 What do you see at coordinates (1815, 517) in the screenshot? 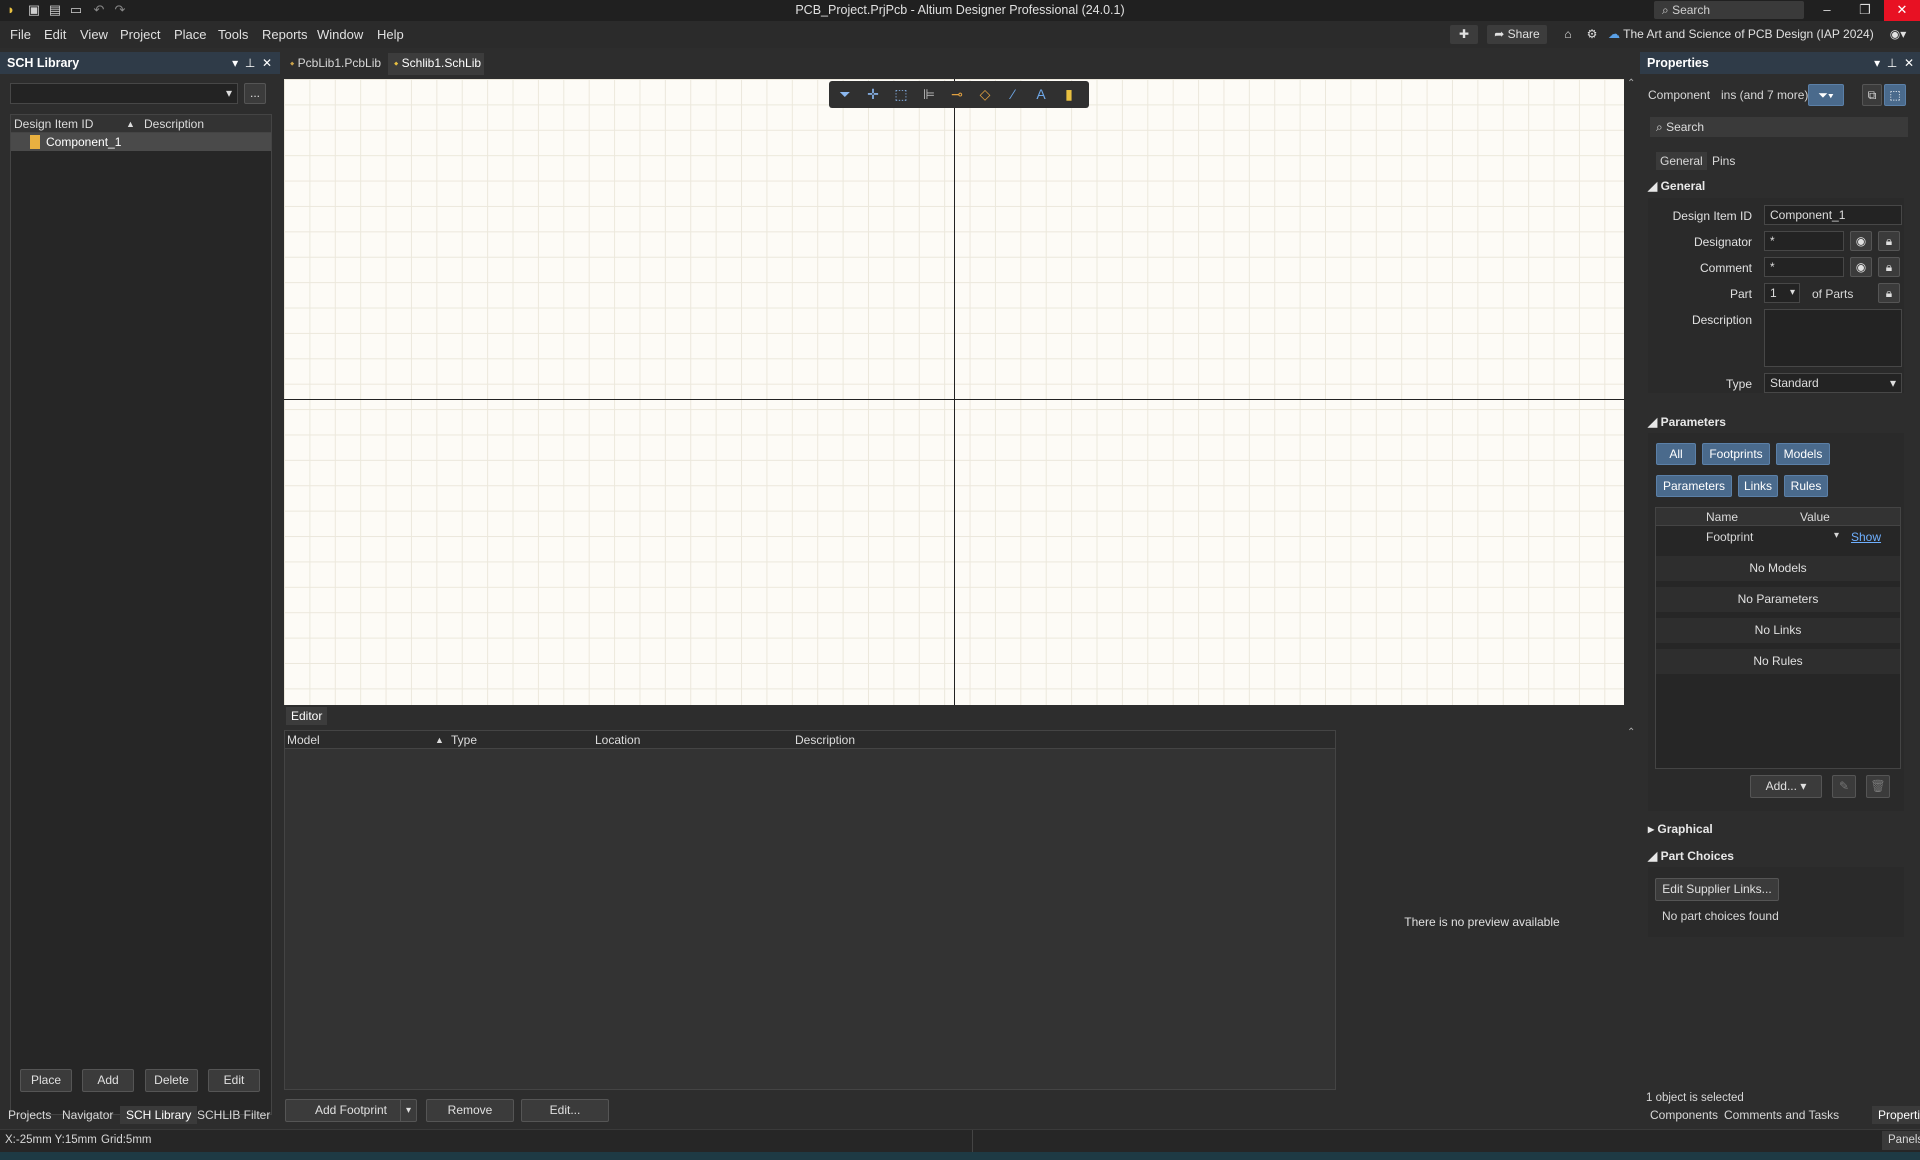
I see `col-value: Value` at bounding box center [1815, 517].